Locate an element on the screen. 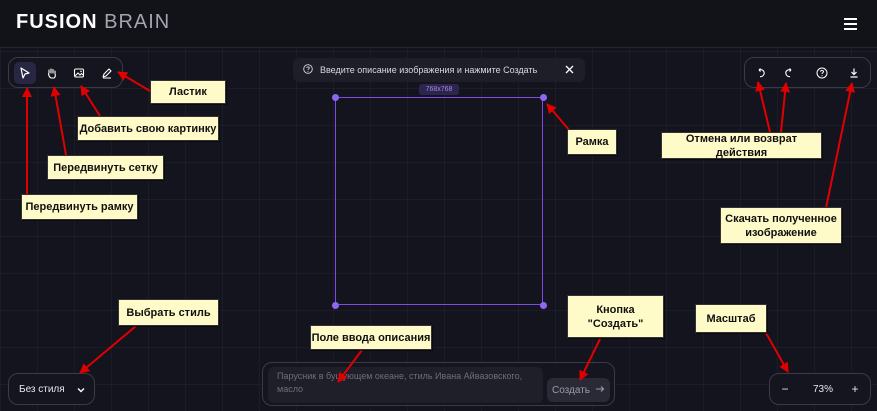  logo-bold: FUSION is located at coordinates (57, 22).